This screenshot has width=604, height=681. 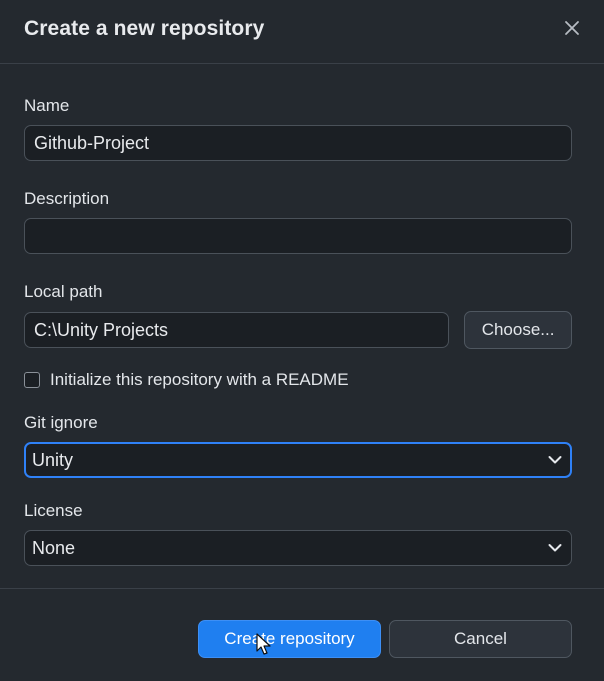 I want to click on name-label: Name, so click(x=47, y=105).